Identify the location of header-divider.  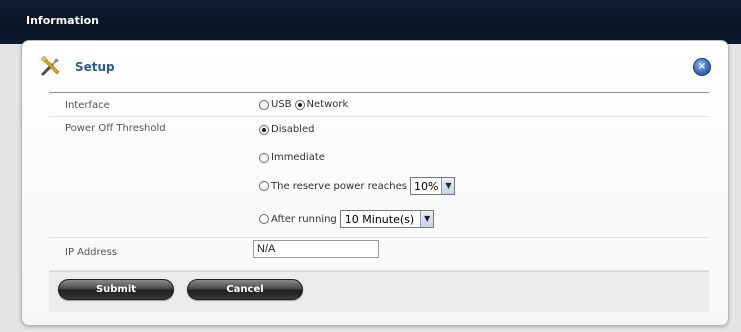
(379, 92).